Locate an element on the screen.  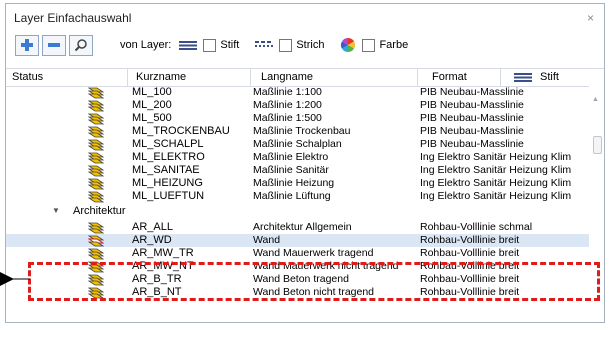
dialog-title: Layer Einfachauswahl is located at coordinates (73, 18).